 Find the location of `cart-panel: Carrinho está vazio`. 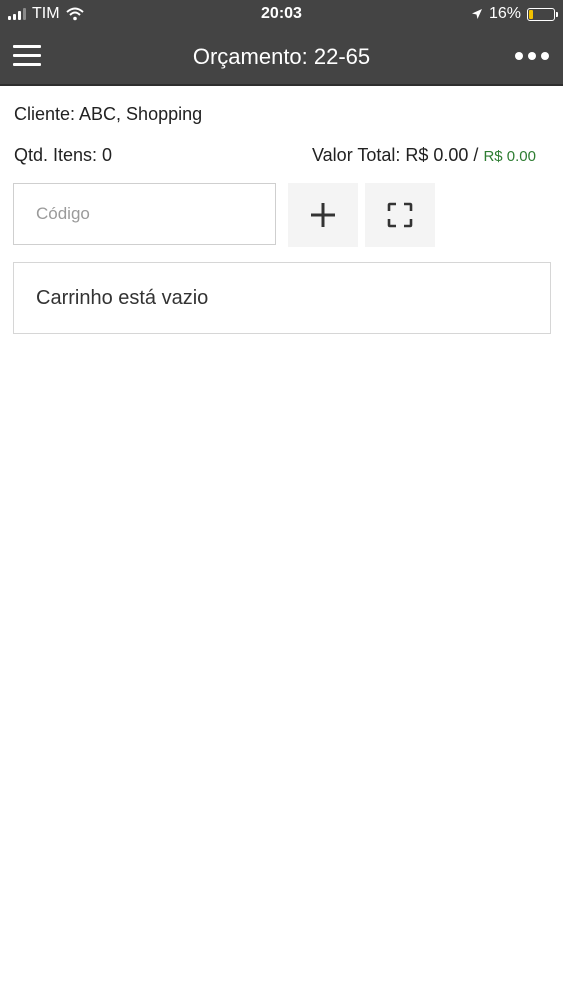

cart-panel: Carrinho está vazio is located at coordinates (282, 298).